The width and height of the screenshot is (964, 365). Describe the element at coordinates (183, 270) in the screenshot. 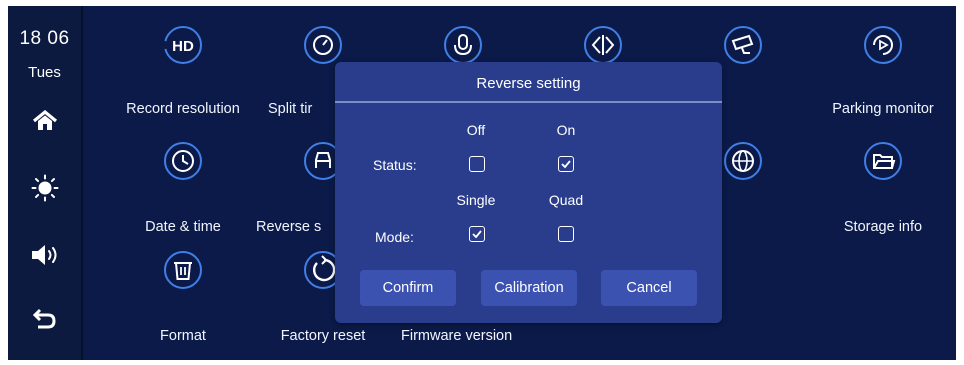

I see `trash-icon` at that location.